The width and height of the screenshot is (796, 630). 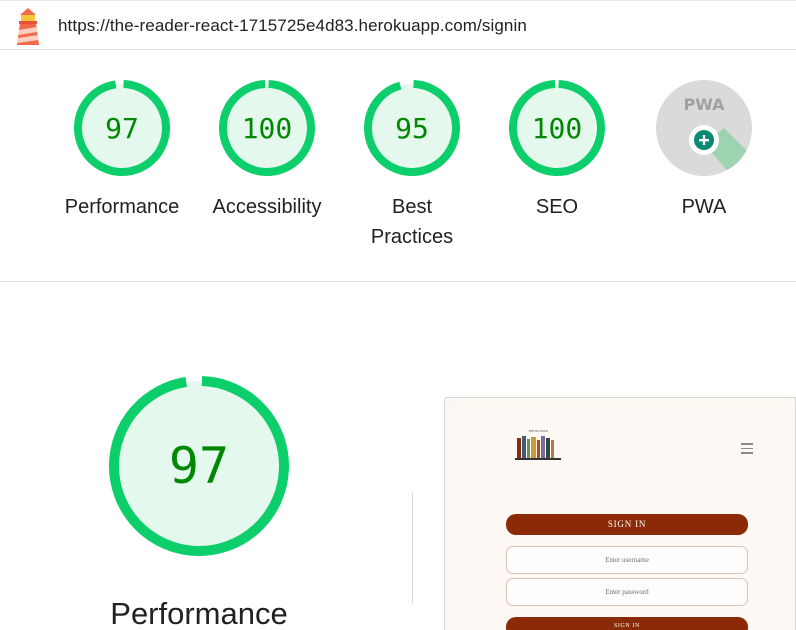 I want to click on gauge-pwa: PWA PWA, so click(x=704, y=150).